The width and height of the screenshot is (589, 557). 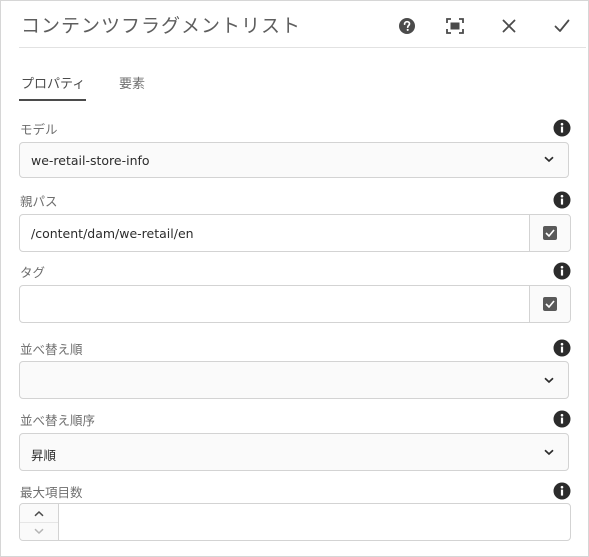 What do you see at coordinates (294, 380) in the screenshot?
I see `order-by-select` at bounding box center [294, 380].